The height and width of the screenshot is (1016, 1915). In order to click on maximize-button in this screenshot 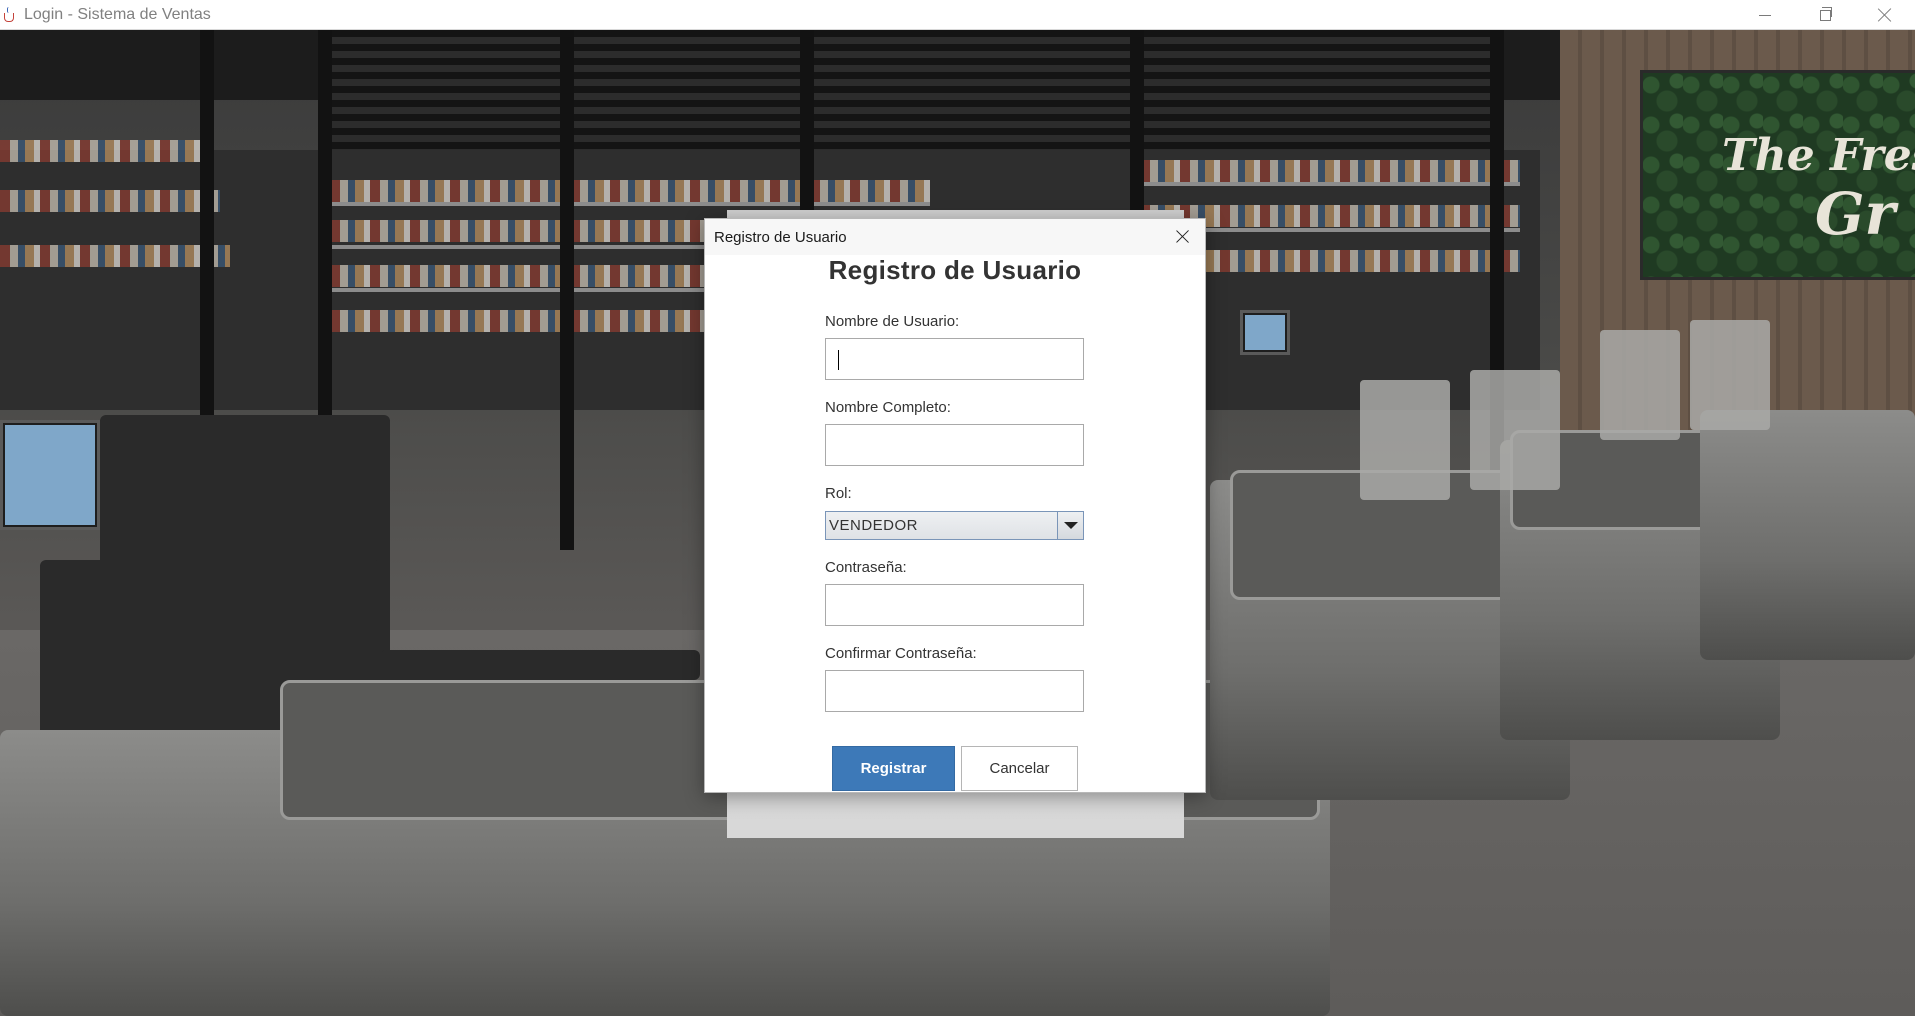, I will do `click(1825, 15)`.